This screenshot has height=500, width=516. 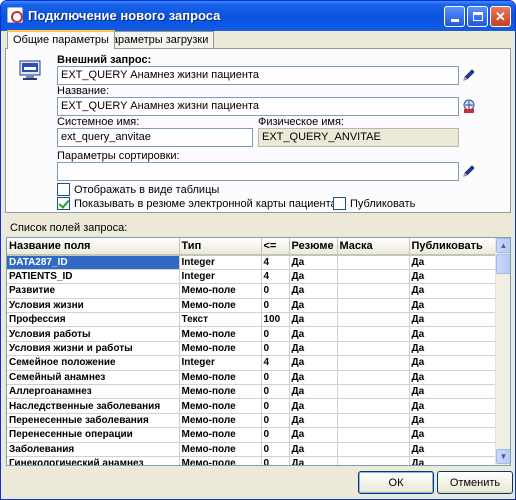 I want to click on external-query-label: Внешний запрос:, so click(x=104, y=60).